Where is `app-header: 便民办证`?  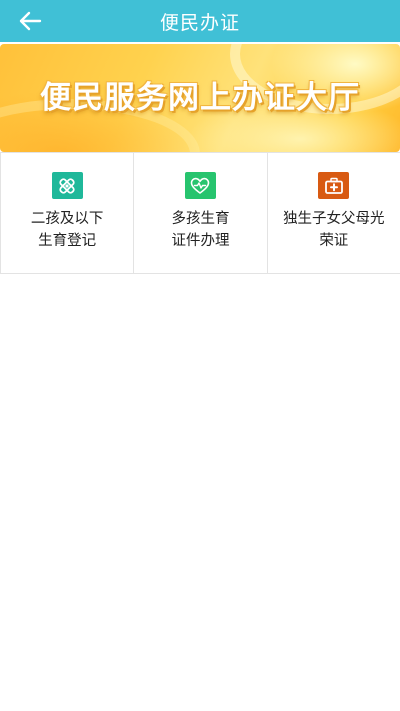 app-header: 便民办证 is located at coordinates (200, 21).